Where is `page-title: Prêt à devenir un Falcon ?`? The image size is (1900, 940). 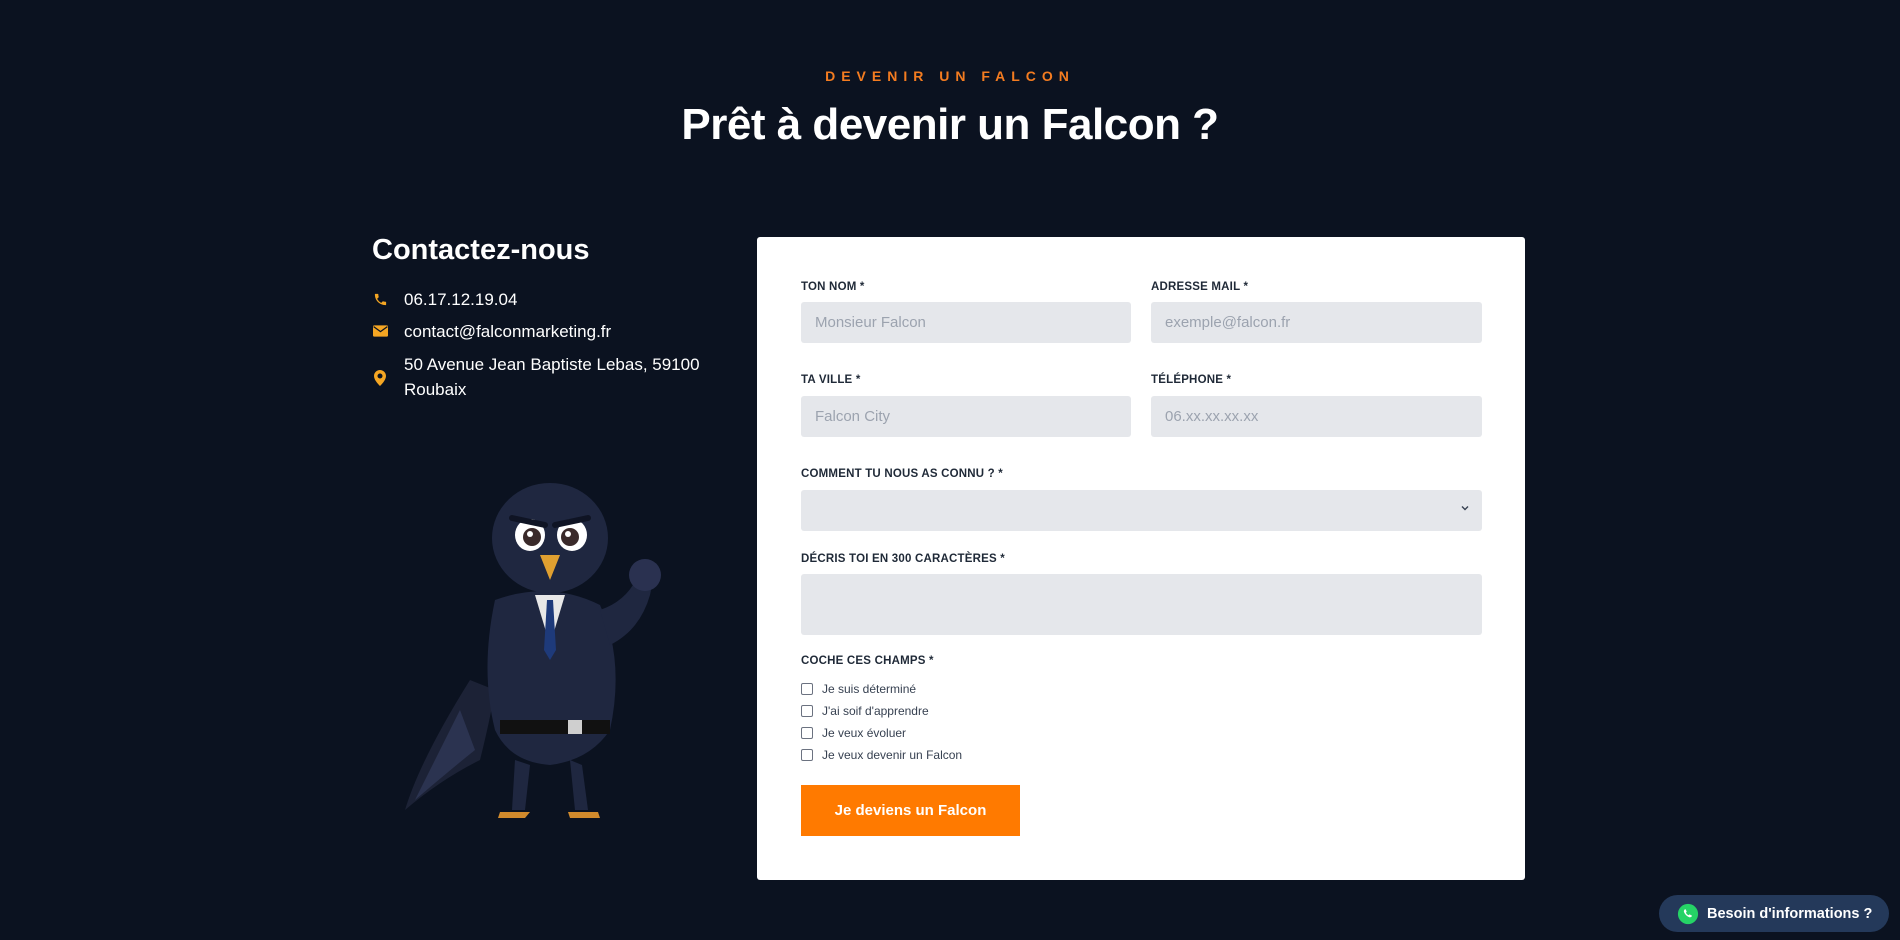
page-title: Prêt à devenir un Falcon ? is located at coordinates (950, 124).